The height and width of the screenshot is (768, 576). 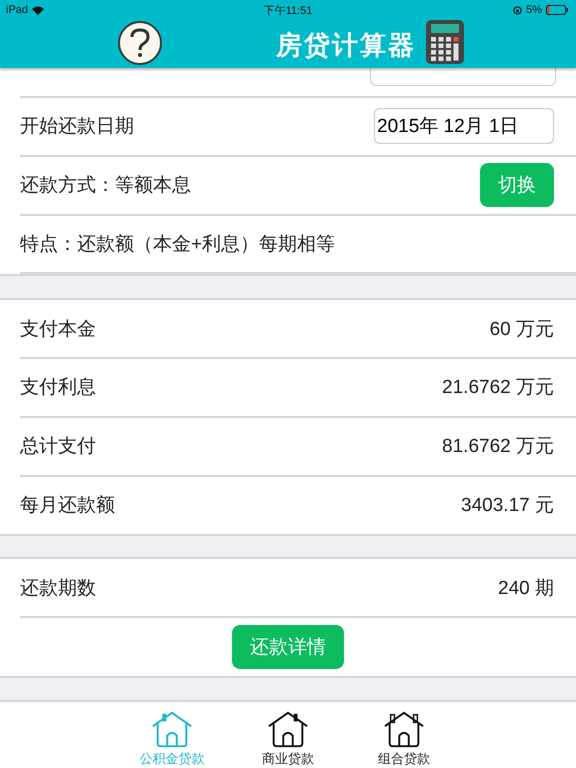 What do you see at coordinates (464, 126) in the screenshot?
I see `date-field: 2015年 12月 1日` at bounding box center [464, 126].